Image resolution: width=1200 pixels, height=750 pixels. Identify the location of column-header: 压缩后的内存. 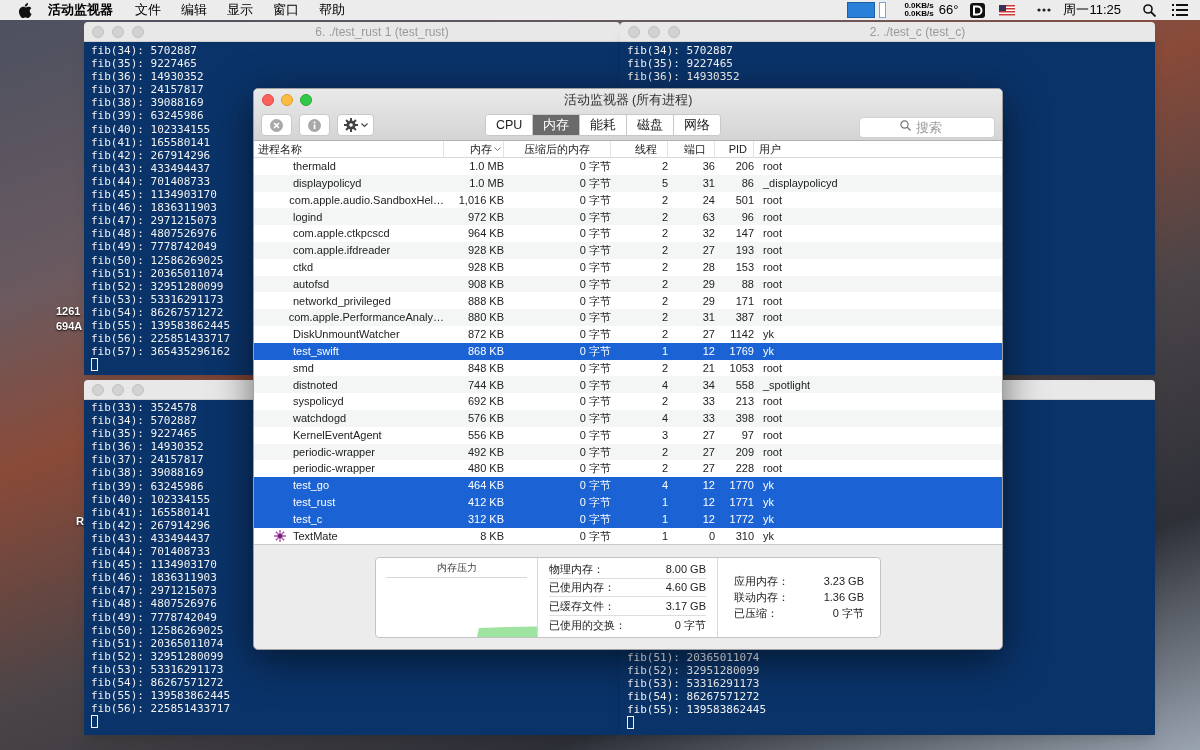
(557, 149).